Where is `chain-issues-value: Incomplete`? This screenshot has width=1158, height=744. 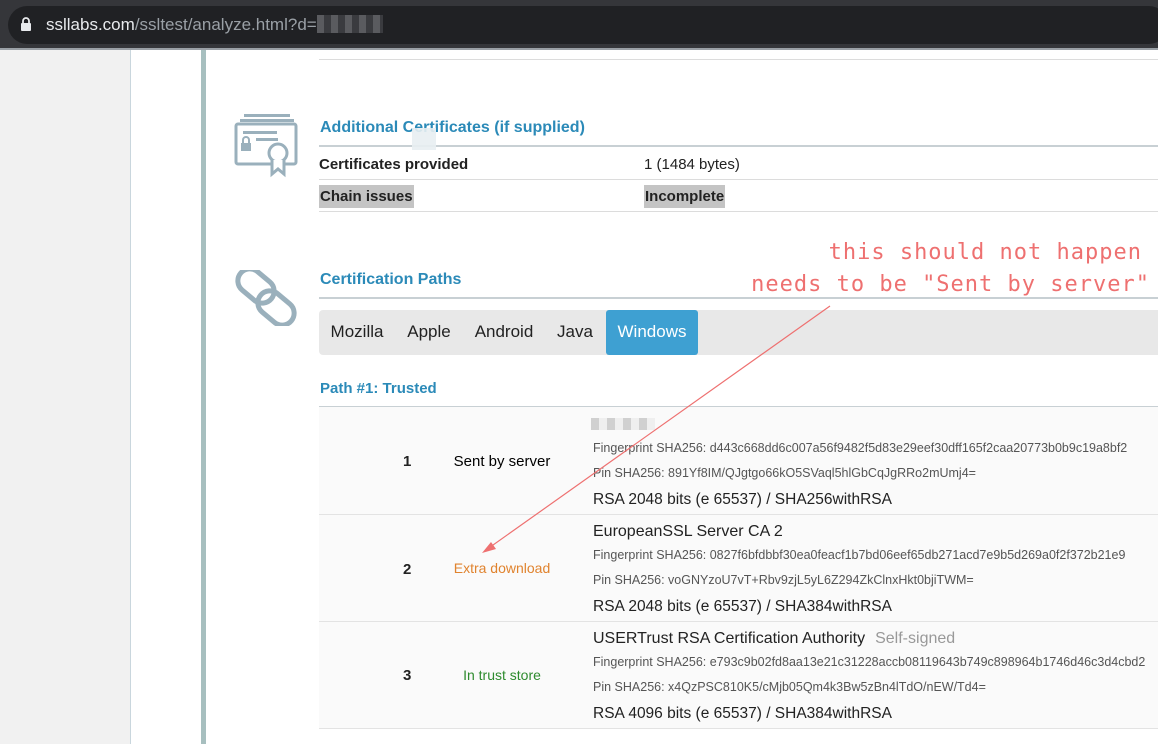 chain-issues-value: Incomplete is located at coordinates (685, 196).